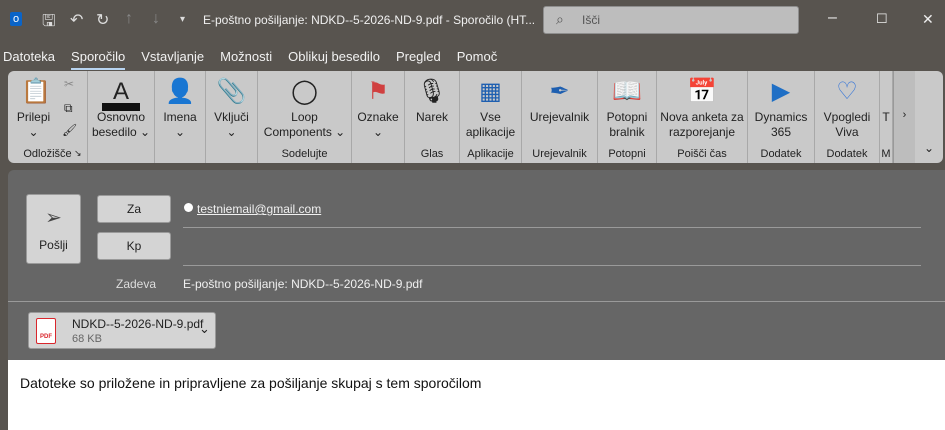 The height and width of the screenshot is (430, 945). Describe the element at coordinates (16, 19) in the screenshot. I see `outlook-icon: o` at that location.